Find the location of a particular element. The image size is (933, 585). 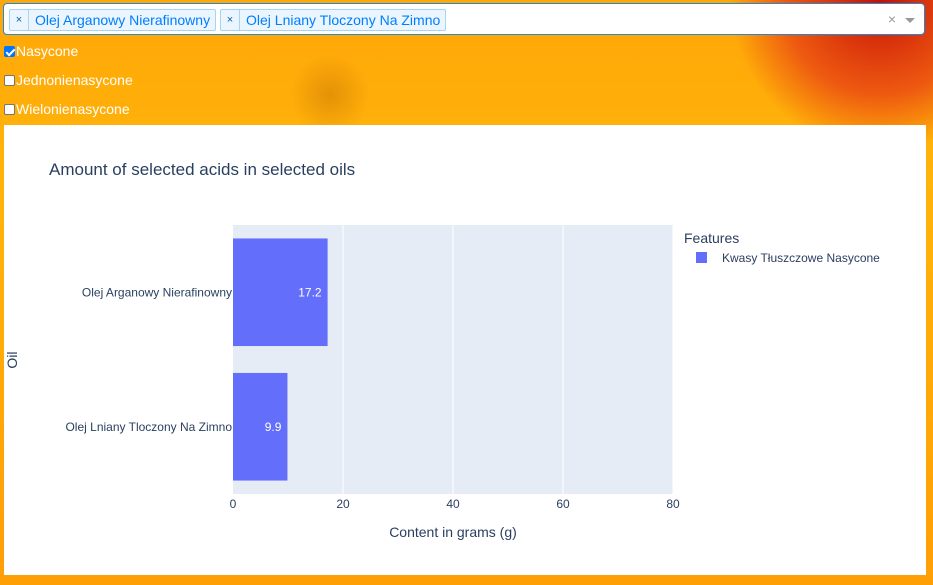

selected-oil-chip: × Olej Arganowy Nierafinowny is located at coordinates (113, 20).